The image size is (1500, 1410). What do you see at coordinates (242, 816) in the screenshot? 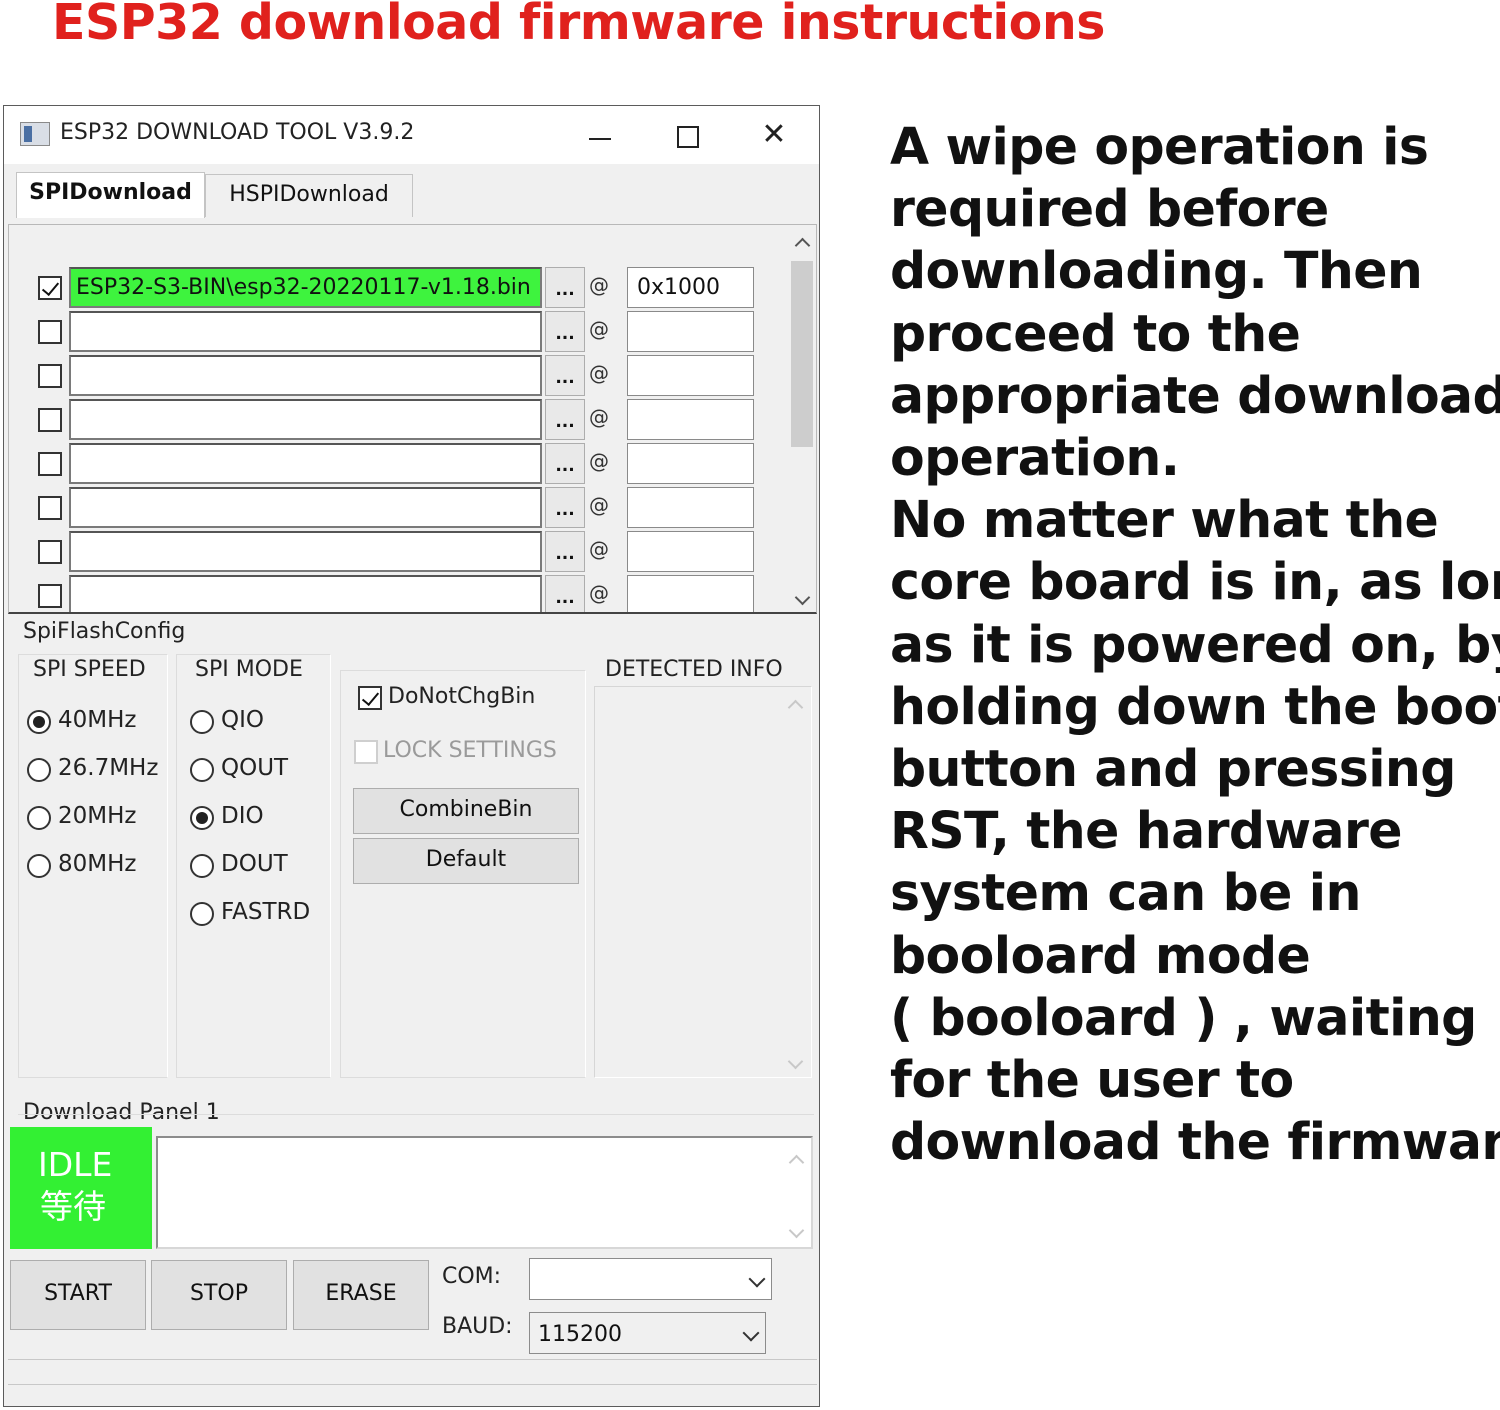
I see `mode-dio-label: DIO` at bounding box center [242, 816].